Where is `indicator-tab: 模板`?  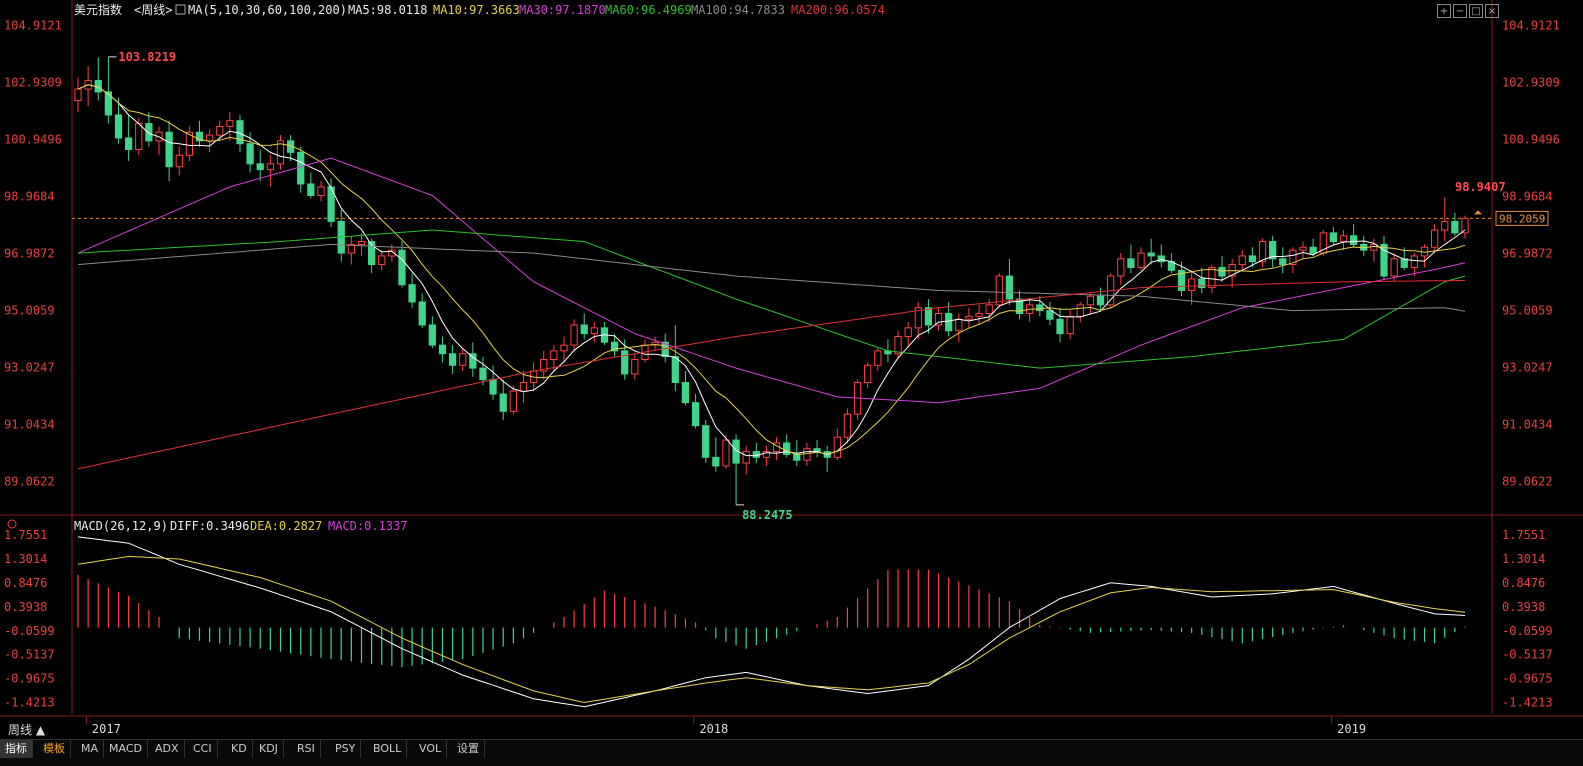 indicator-tab: 模板 is located at coordinates (54, 749).